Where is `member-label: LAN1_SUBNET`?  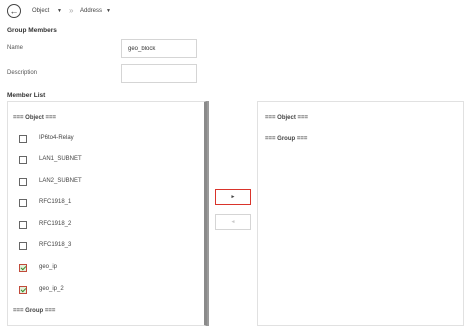 member-label: LAN1_SUBNET is located at coordinates (60, 159).